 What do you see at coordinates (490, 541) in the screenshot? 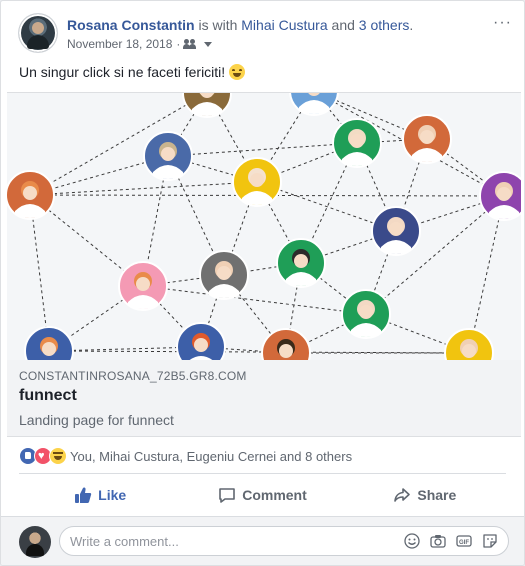
I see `sticker-icon` at bounding box center [490, 541].